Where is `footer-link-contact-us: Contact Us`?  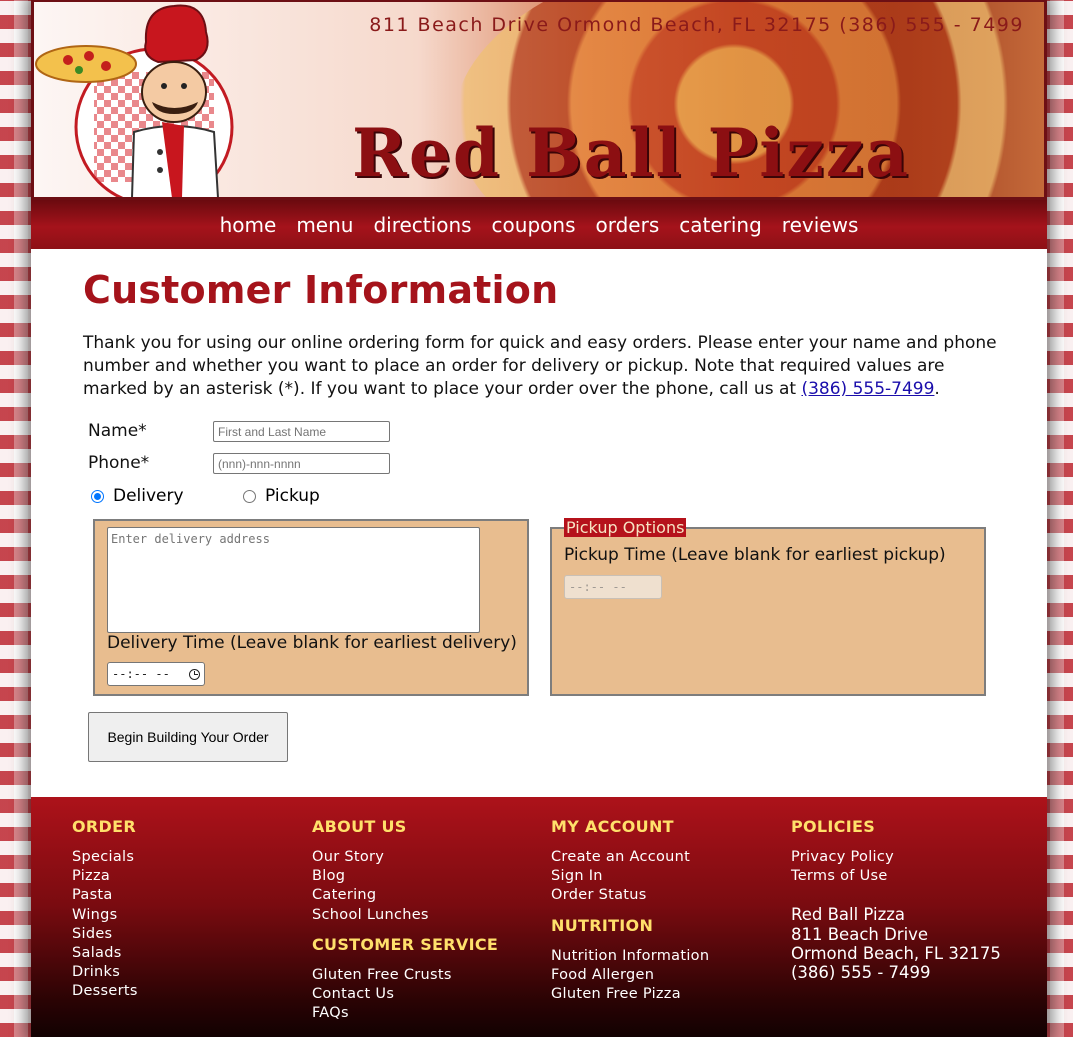 footer-link-contact-us: Contact Us is located at coordinates (353, 994).